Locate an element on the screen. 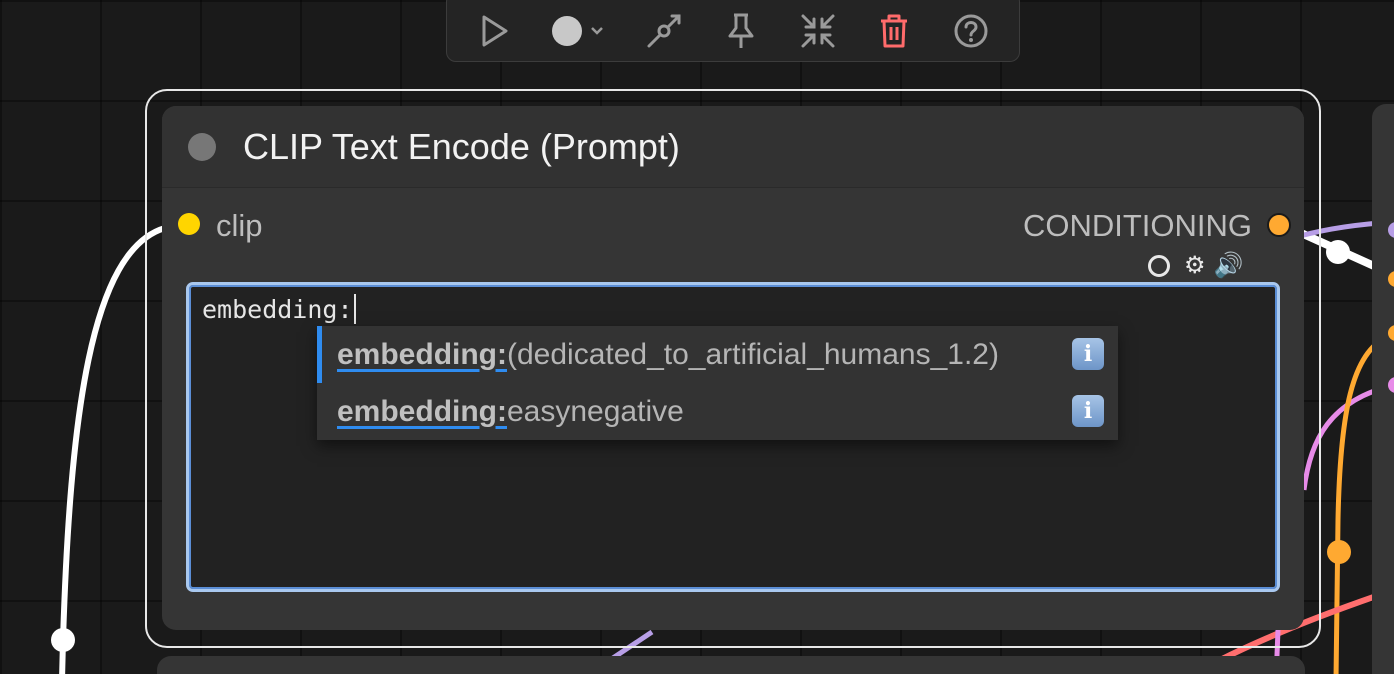 This screenshot has width=1394, height=674. delete-button is located at coordinates (894, 31).